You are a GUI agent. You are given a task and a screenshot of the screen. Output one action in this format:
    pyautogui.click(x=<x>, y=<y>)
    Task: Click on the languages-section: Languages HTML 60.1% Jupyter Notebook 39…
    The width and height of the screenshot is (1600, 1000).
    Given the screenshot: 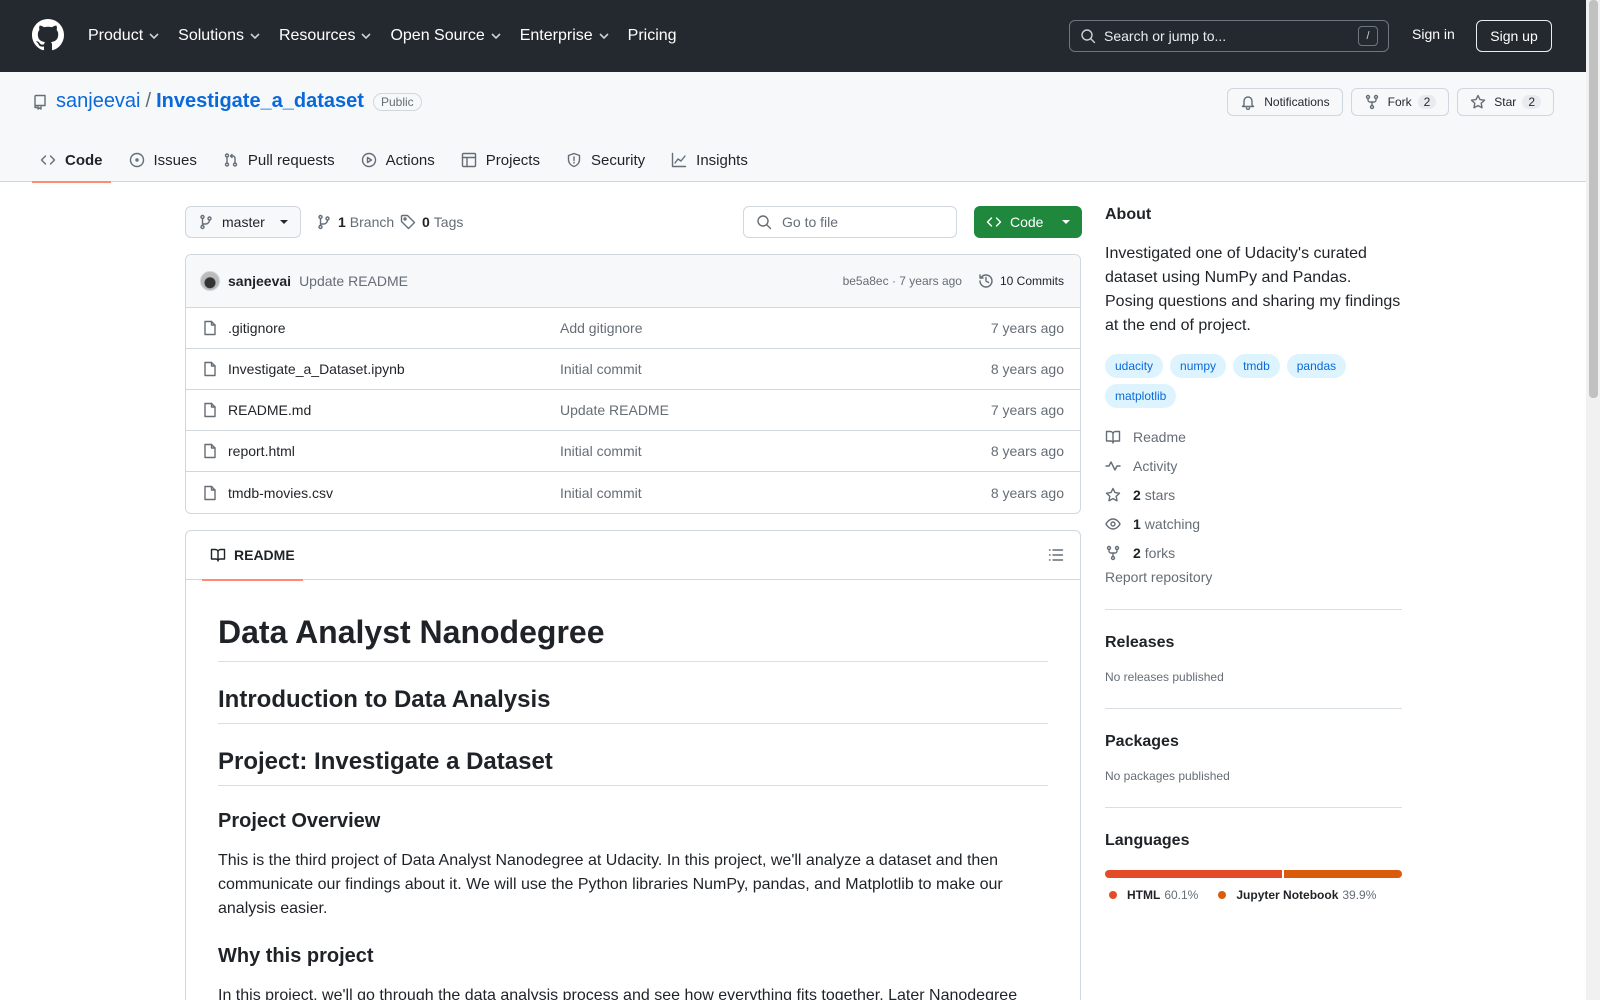 What is the action you would take?
    pyautogui.click(x=1253, y=854)
    